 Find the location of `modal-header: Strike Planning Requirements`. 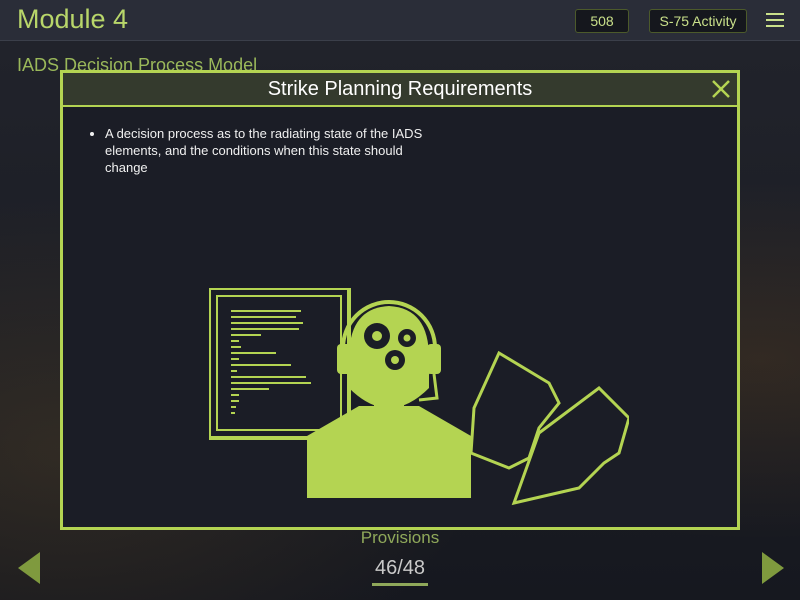

modal-header: Strike Planning Requirements is located at coordinates (400, 90).